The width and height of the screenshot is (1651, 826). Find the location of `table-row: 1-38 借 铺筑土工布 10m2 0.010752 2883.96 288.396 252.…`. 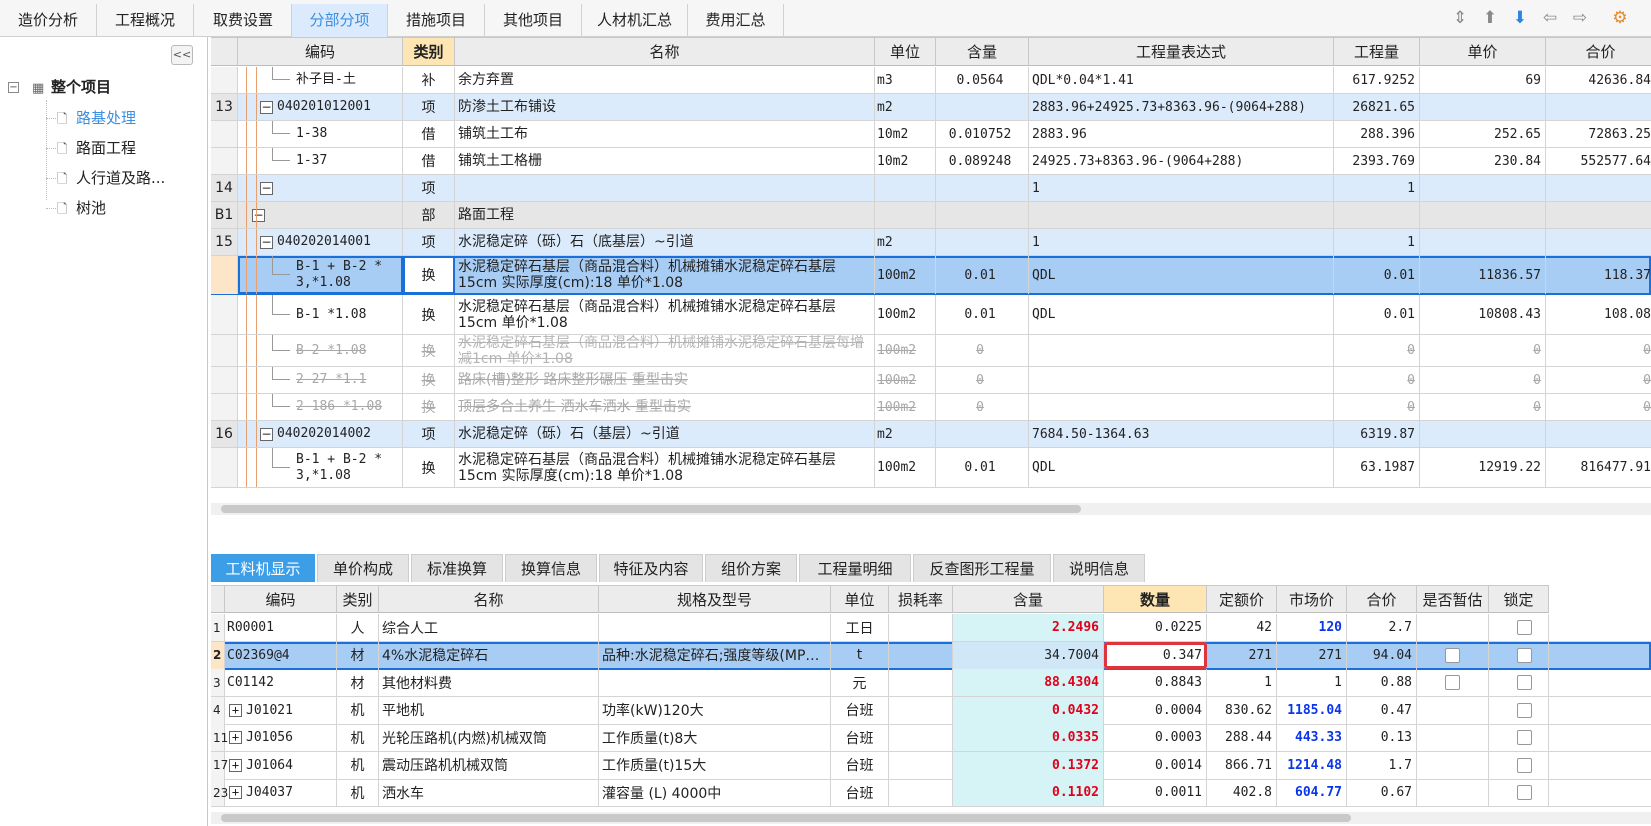

table-row: 1-38 借 铺筑土工布 10m2 0.010752 2883.96 288.396 252.… is located at coordinates (931, 134).